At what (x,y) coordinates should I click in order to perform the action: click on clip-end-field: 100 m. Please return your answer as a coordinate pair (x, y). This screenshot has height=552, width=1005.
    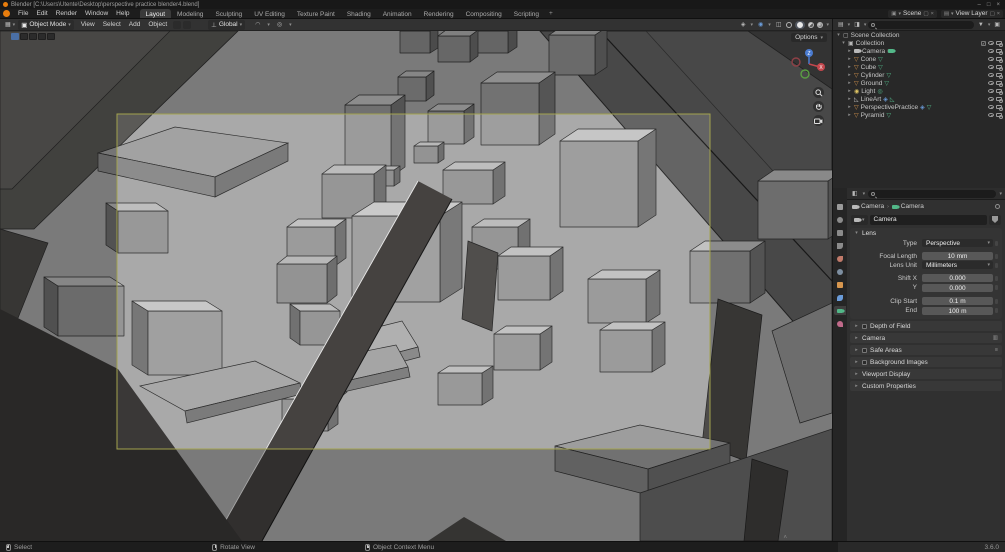
    Looking at the image, I should click on (957, 311).